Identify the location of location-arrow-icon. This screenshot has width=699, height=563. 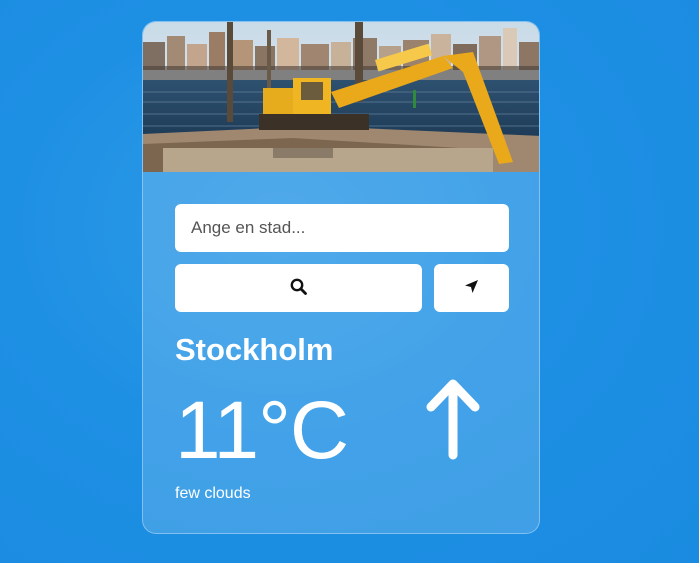
(471, 288).